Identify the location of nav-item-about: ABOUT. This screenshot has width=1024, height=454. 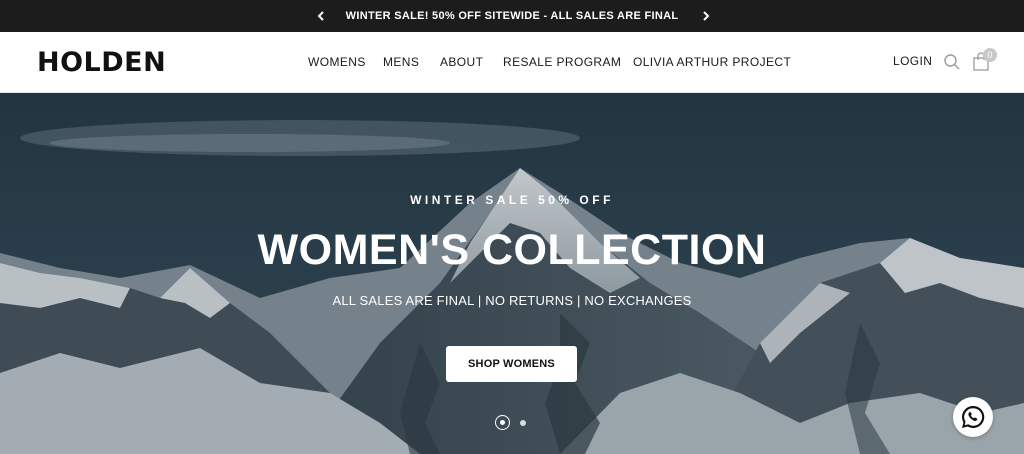
(461, 62).